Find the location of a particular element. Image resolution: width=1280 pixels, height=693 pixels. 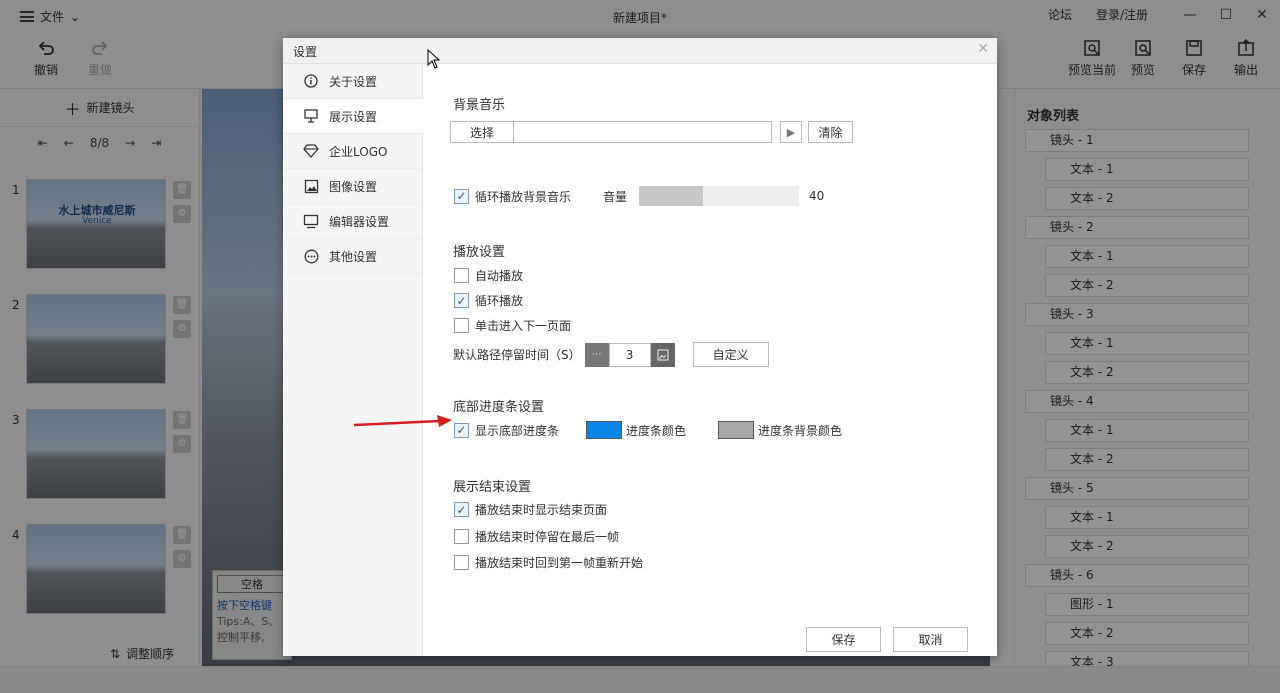

autoplay-checkbox is located at coordinates (461, 275).